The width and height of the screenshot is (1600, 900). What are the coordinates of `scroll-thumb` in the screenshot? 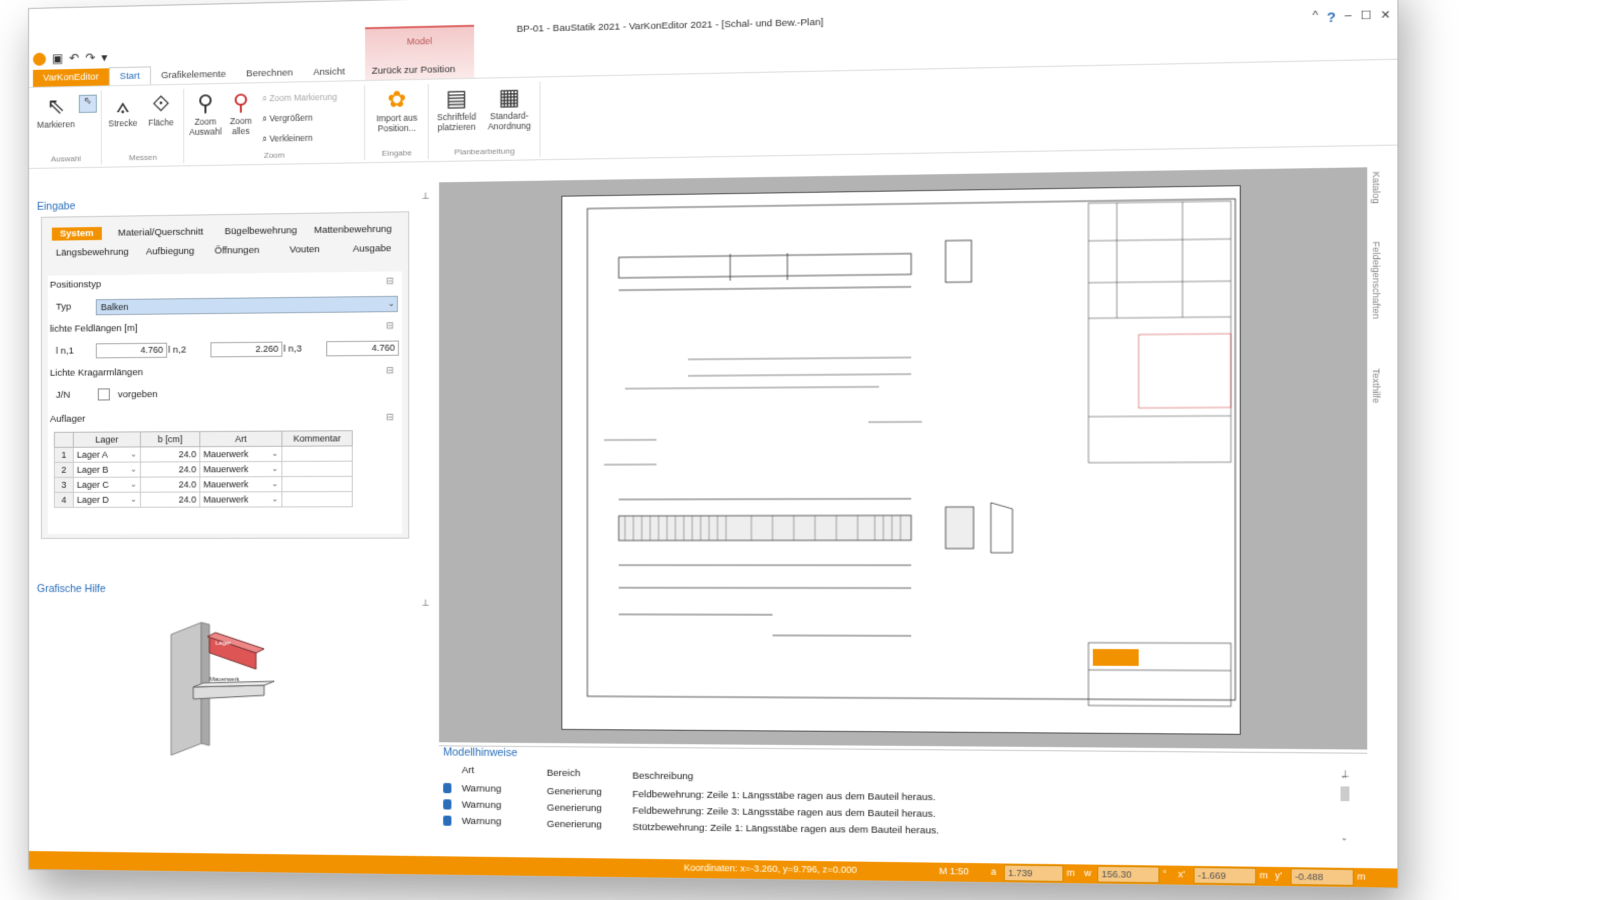 It's located at (1345, 793).